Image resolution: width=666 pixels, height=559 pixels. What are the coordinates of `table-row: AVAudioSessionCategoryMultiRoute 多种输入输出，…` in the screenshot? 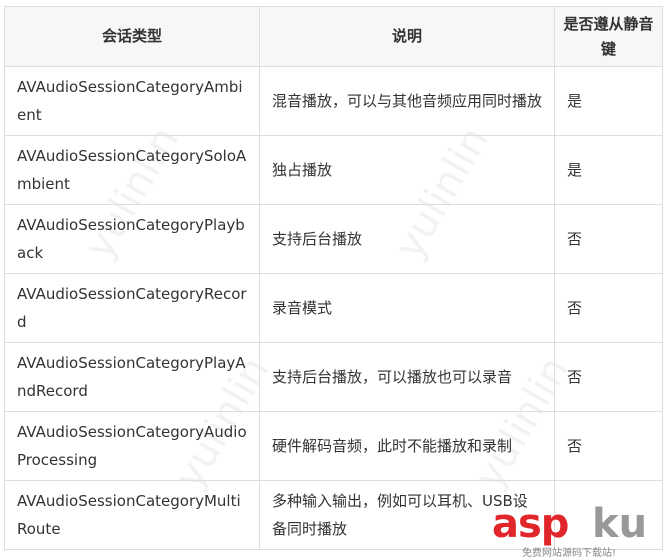 It's located at (333, 515).